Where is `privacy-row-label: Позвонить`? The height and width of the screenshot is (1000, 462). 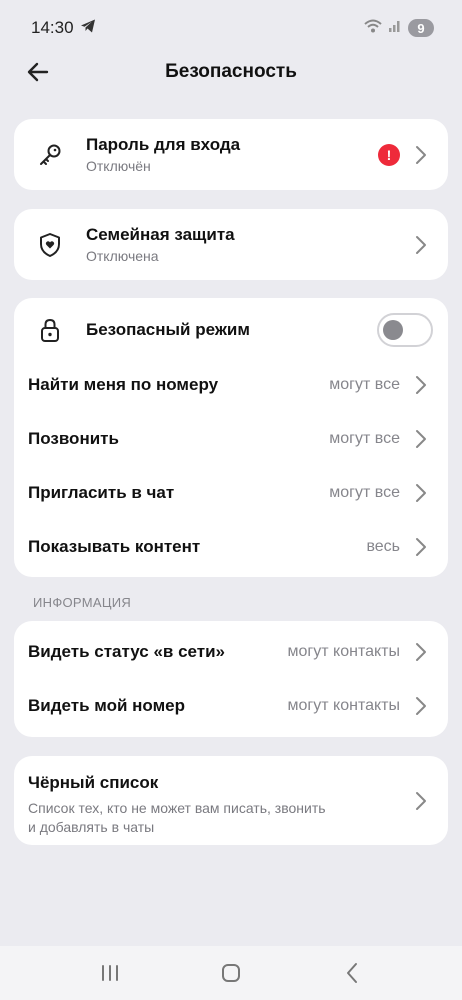 privacy-row-label: Позвонить is located at coordinates (73, 438).